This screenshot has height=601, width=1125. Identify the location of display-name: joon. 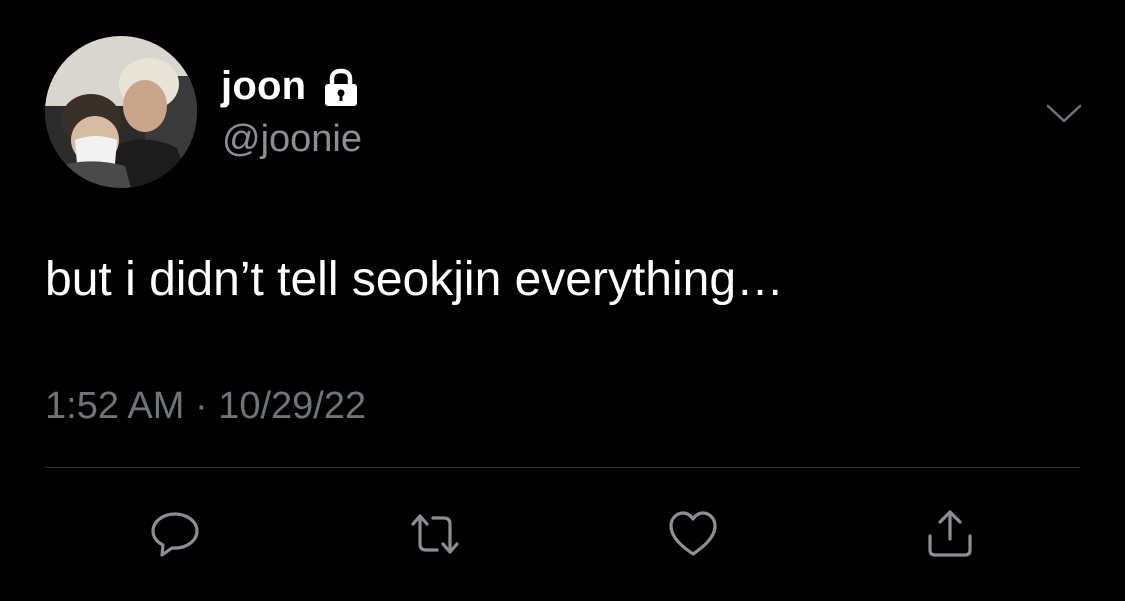
(263, 86).